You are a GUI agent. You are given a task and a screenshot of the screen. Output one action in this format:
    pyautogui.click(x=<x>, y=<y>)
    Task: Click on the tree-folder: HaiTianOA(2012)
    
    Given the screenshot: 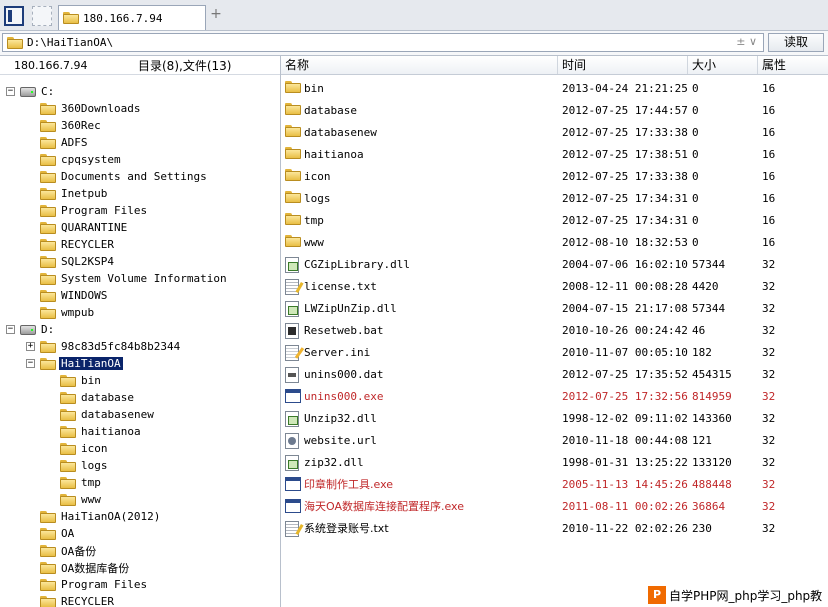 What is the action you would take?
    pyautogui.click(x=101, y=516)
    